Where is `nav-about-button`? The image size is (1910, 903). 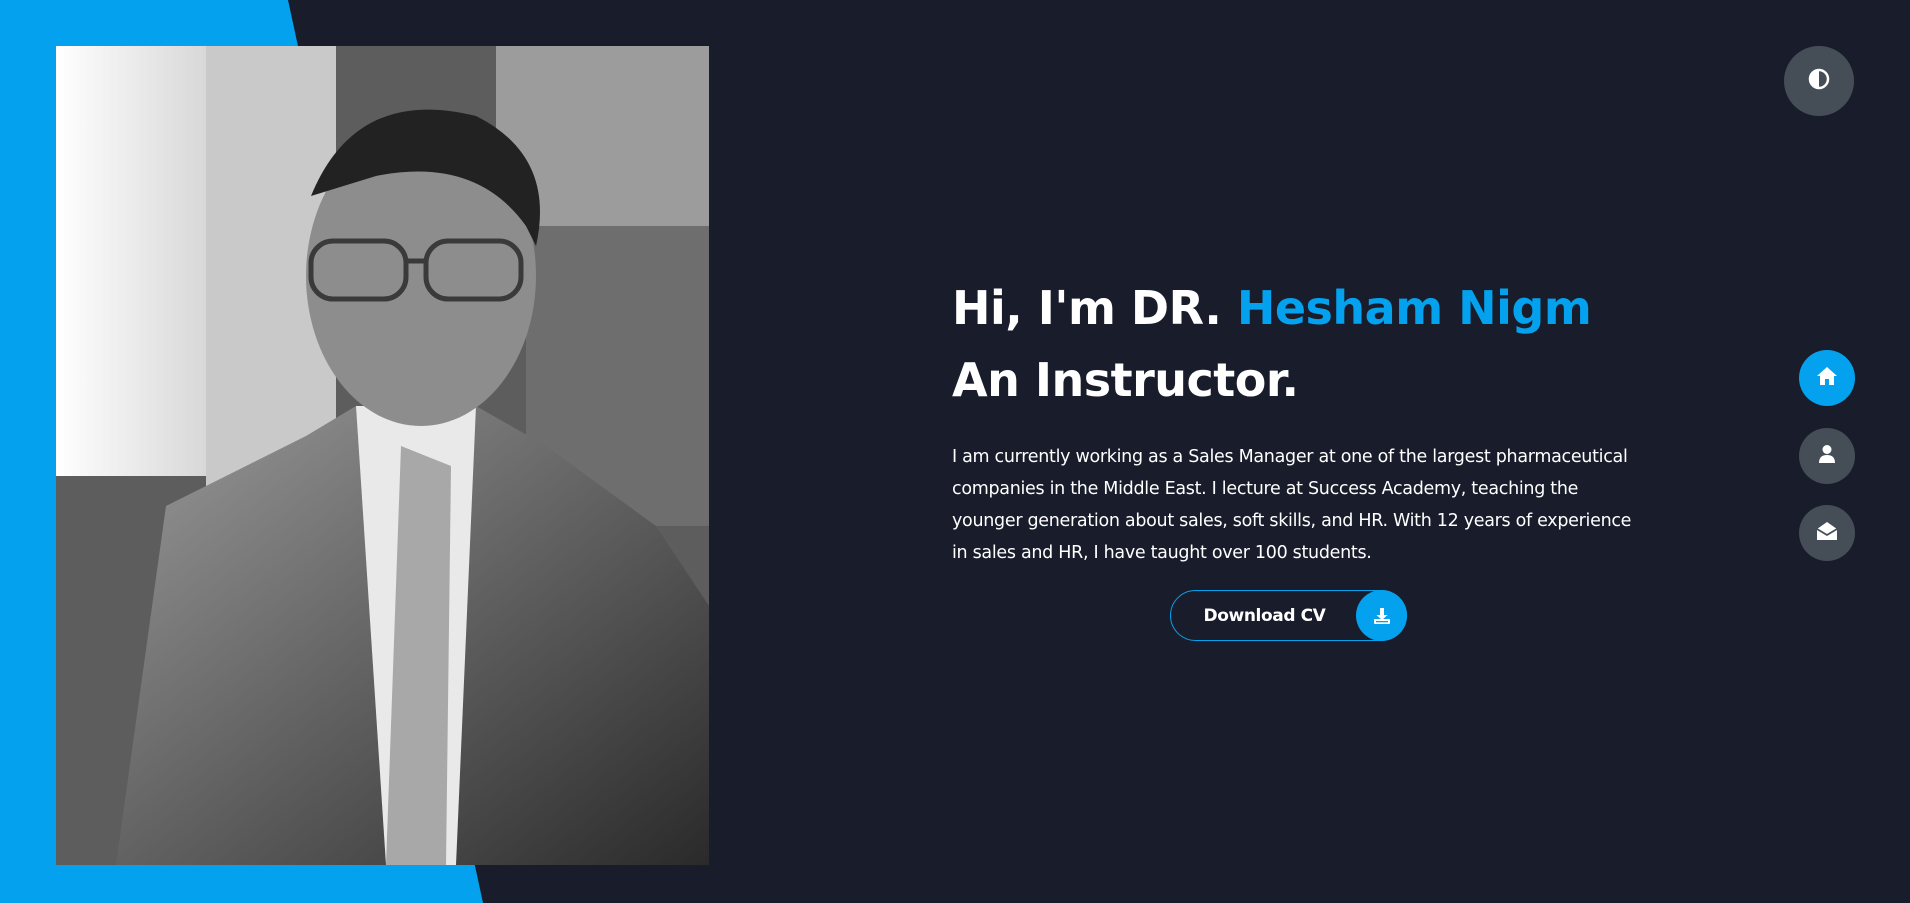 nav-about-button is located at coordinates (1827, 456).